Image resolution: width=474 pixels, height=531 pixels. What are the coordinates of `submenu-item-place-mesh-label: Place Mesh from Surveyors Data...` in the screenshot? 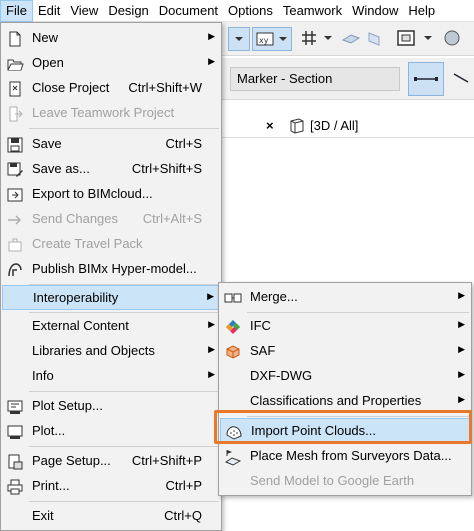 It's located at (351, 455).